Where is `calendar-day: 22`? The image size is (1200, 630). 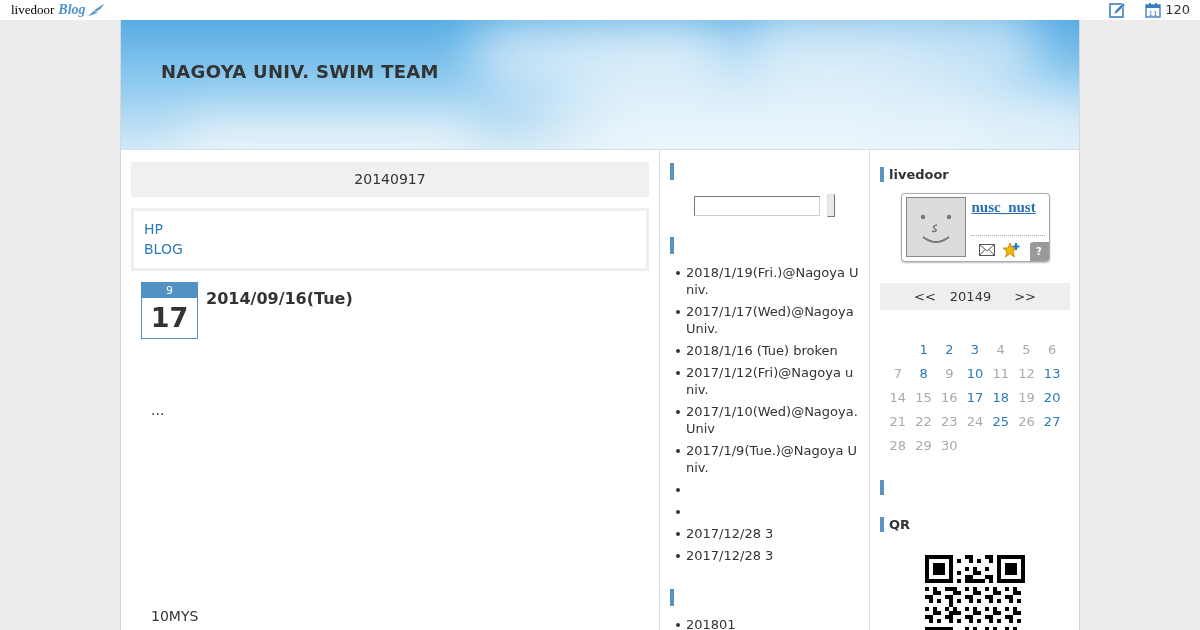
calendar-day: 22 is located at coordinates (923, 422).